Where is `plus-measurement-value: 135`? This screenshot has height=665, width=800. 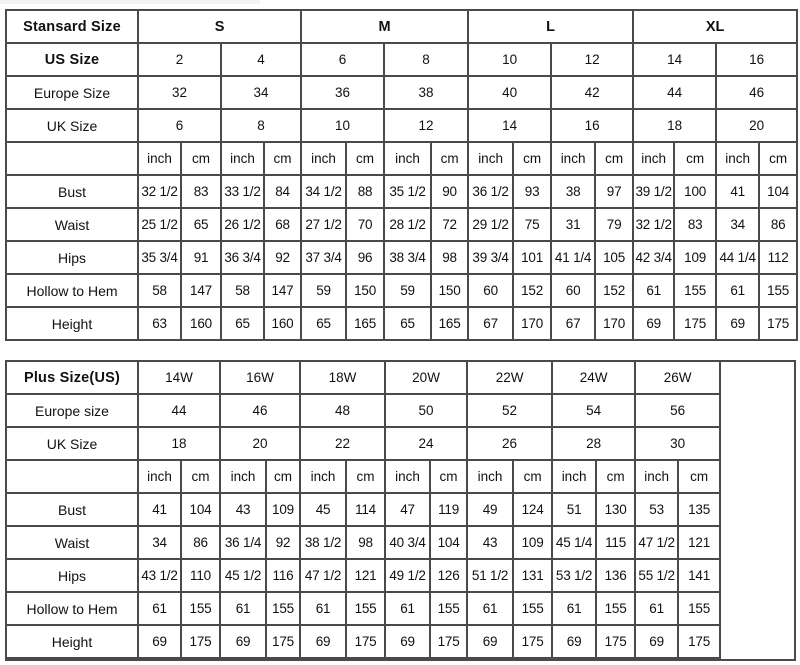
plus-measurement-value: 135 is located at coordinates (699, 509).